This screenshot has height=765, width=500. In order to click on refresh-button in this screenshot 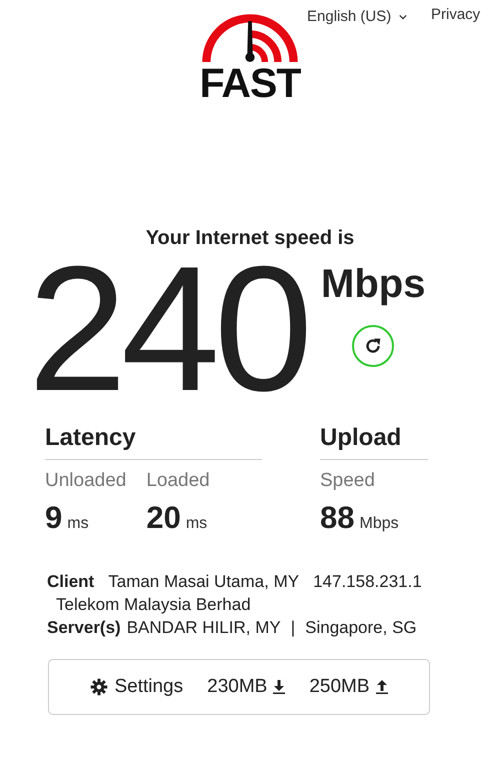, I will do `click(373, 346)`.